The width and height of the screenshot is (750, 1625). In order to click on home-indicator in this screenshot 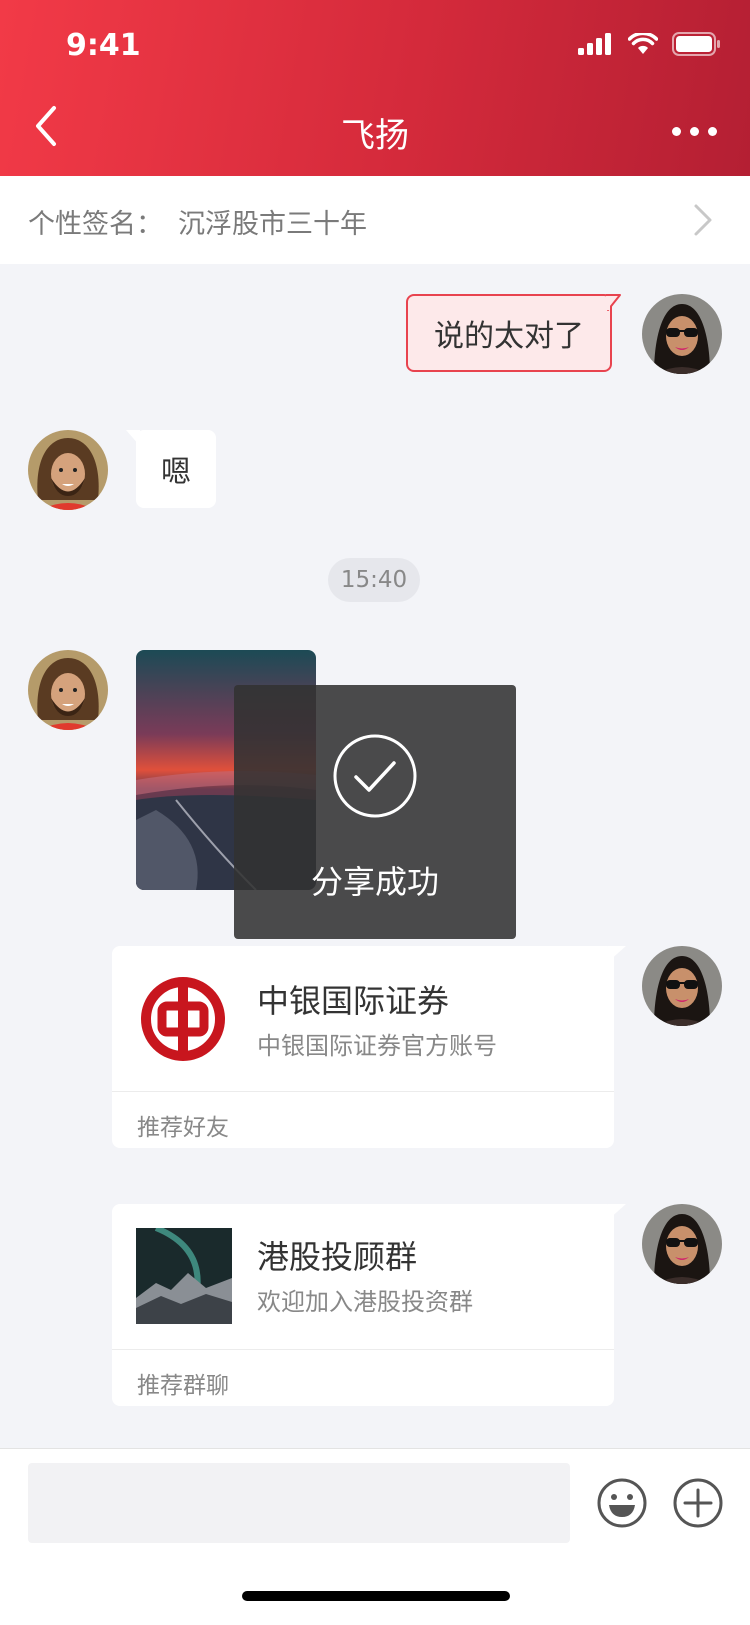, I will do `click(376, 1596)`.